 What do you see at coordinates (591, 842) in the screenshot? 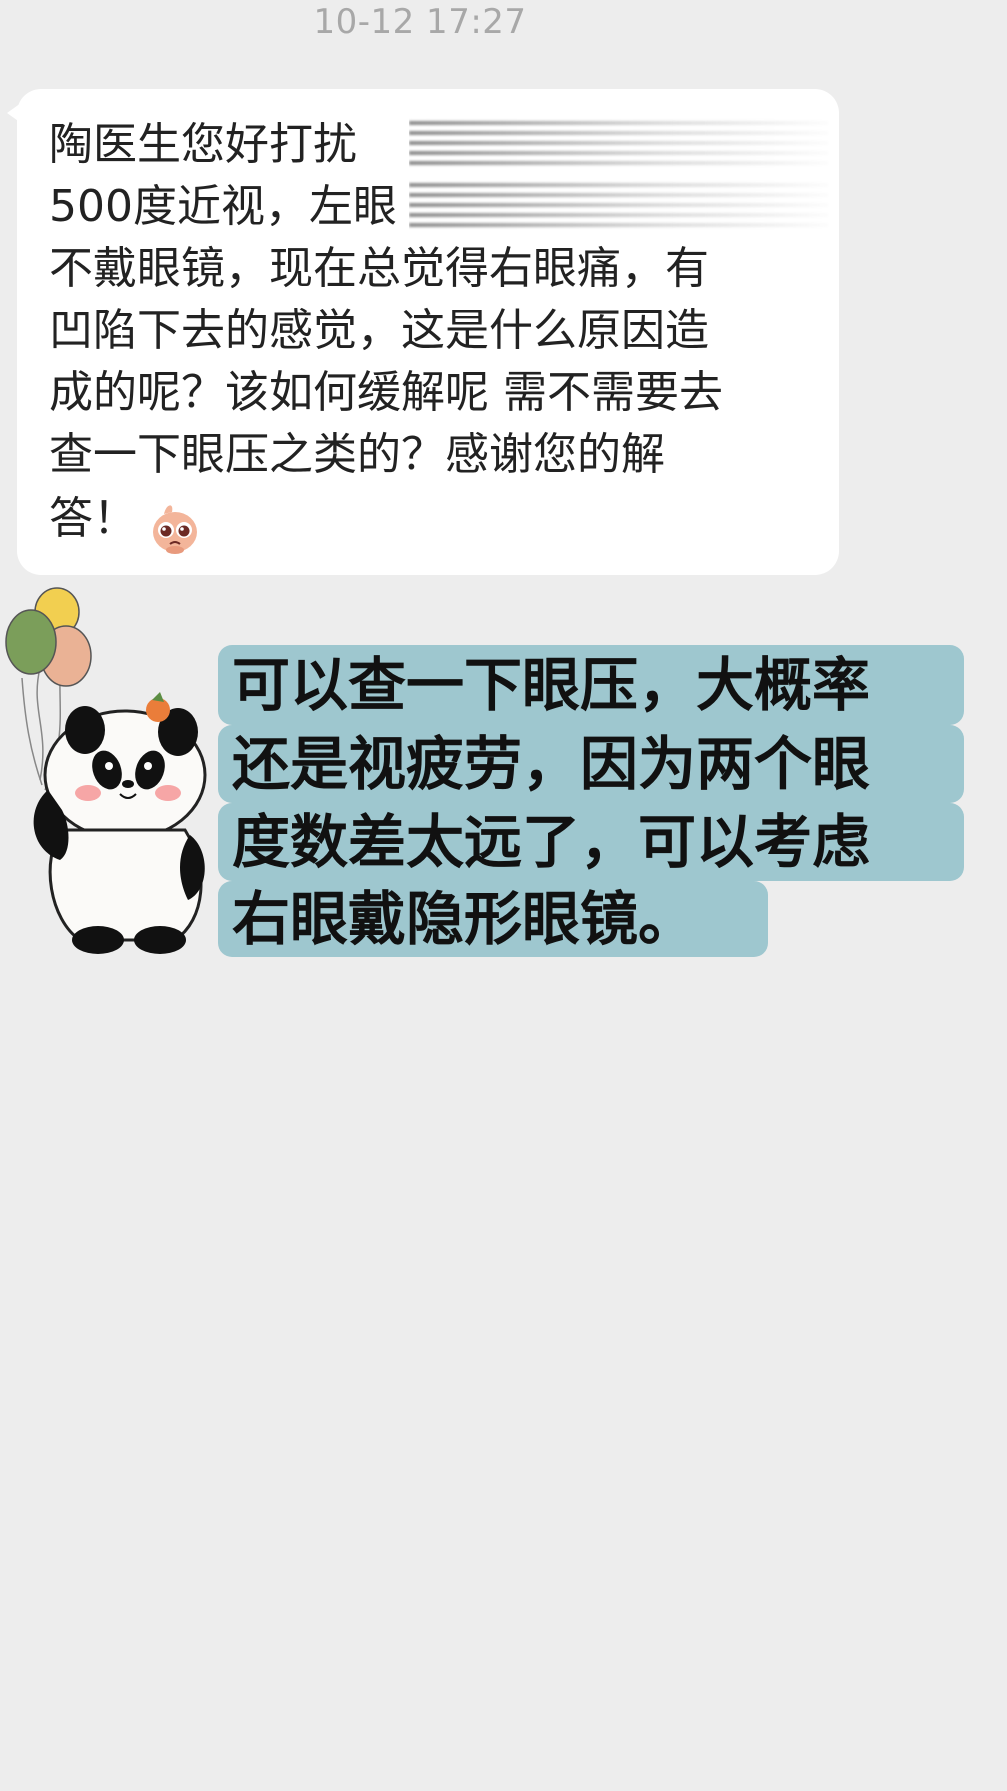
I see `reply-message-line: 度数差太远了，可以考虑` at bounding box center [591, 842].